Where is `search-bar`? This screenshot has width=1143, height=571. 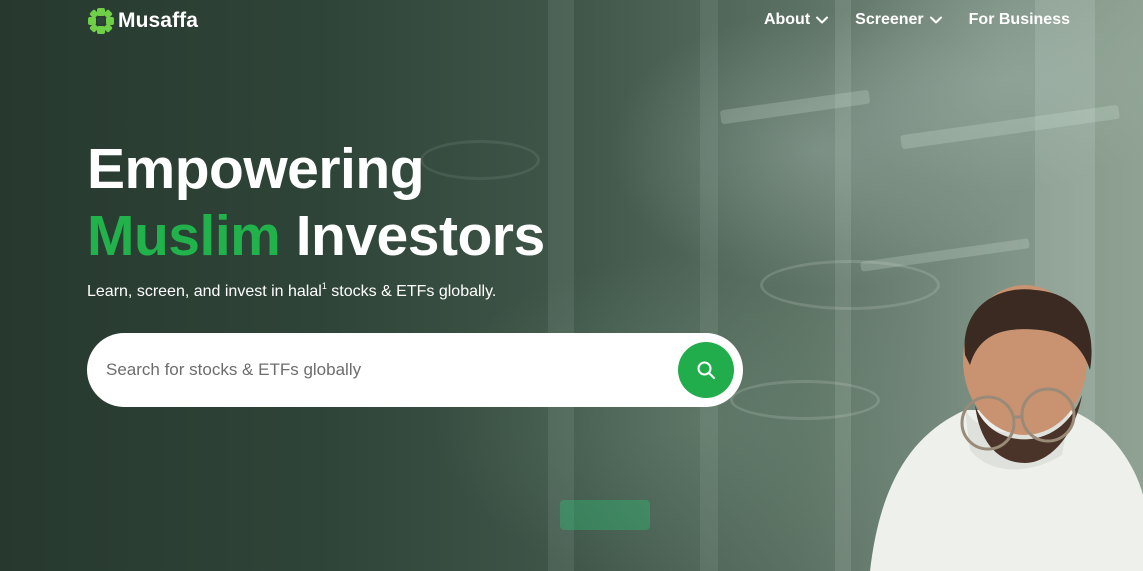 search-bar is located at coordinates (415, 370).